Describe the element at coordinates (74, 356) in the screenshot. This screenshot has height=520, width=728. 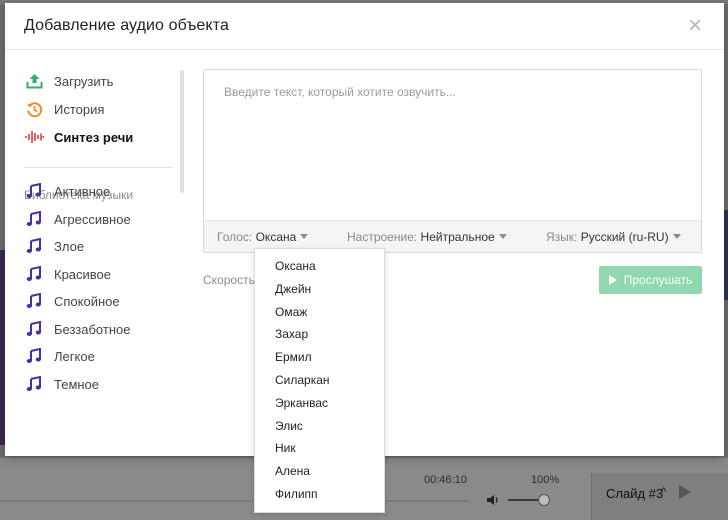
I see `music-item-label: Легкое` at that location.